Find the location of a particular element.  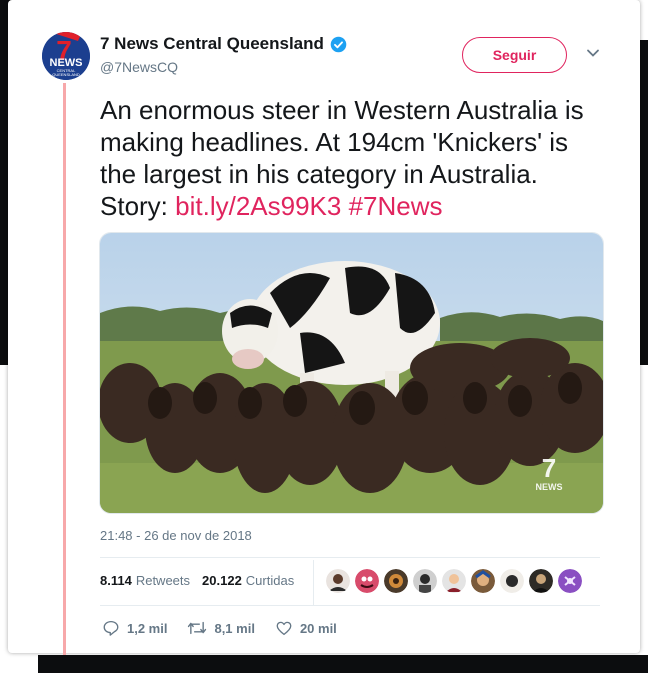

thread-line is located at coordinates (64, 369).